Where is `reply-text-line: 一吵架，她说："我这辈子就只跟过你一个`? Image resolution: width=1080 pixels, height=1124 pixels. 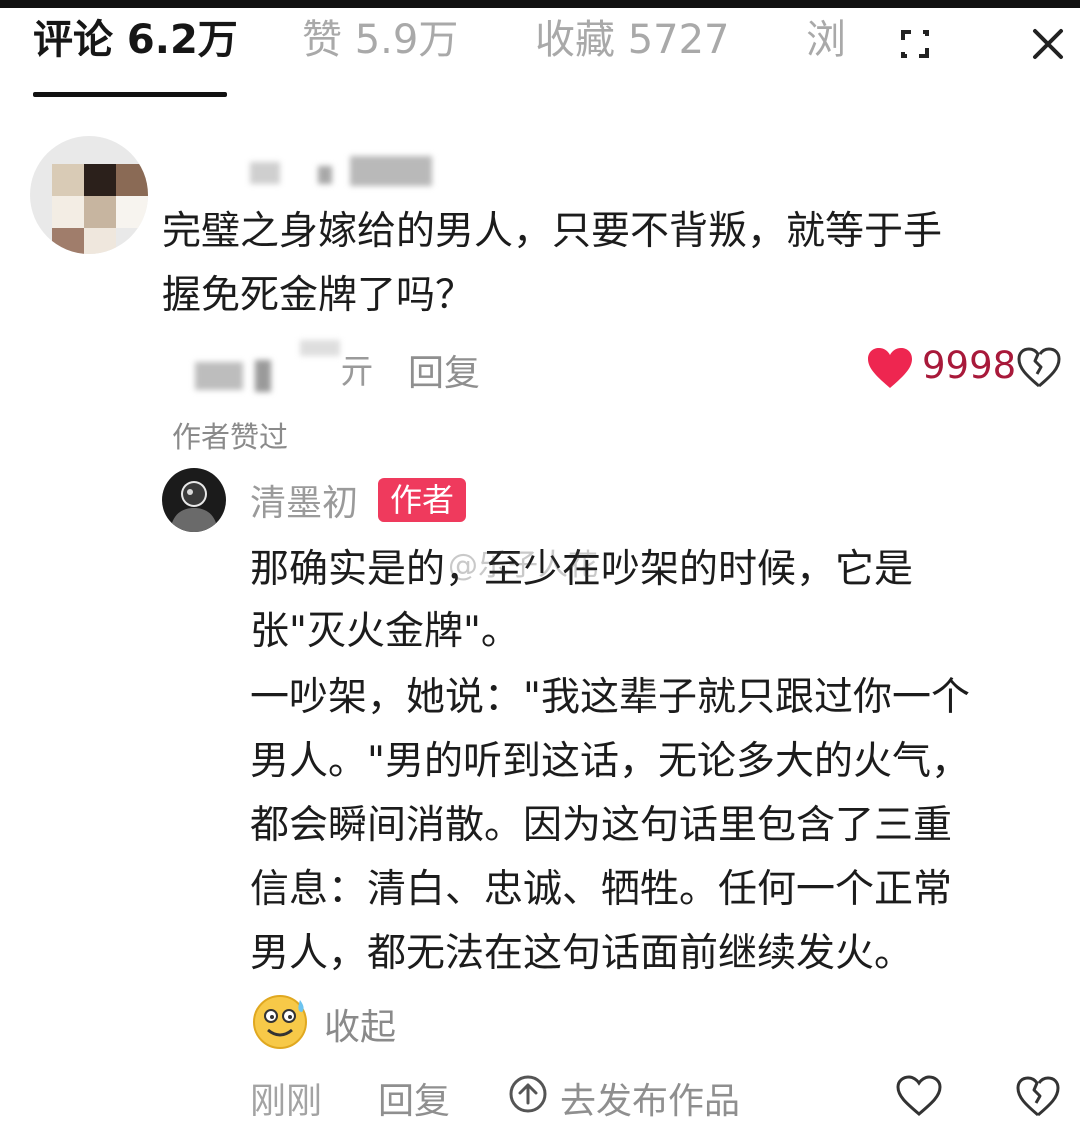
reply-text-line: 一吵架，她说："我这辈子就只跟过你一个 is located at coordinates (610, 697).